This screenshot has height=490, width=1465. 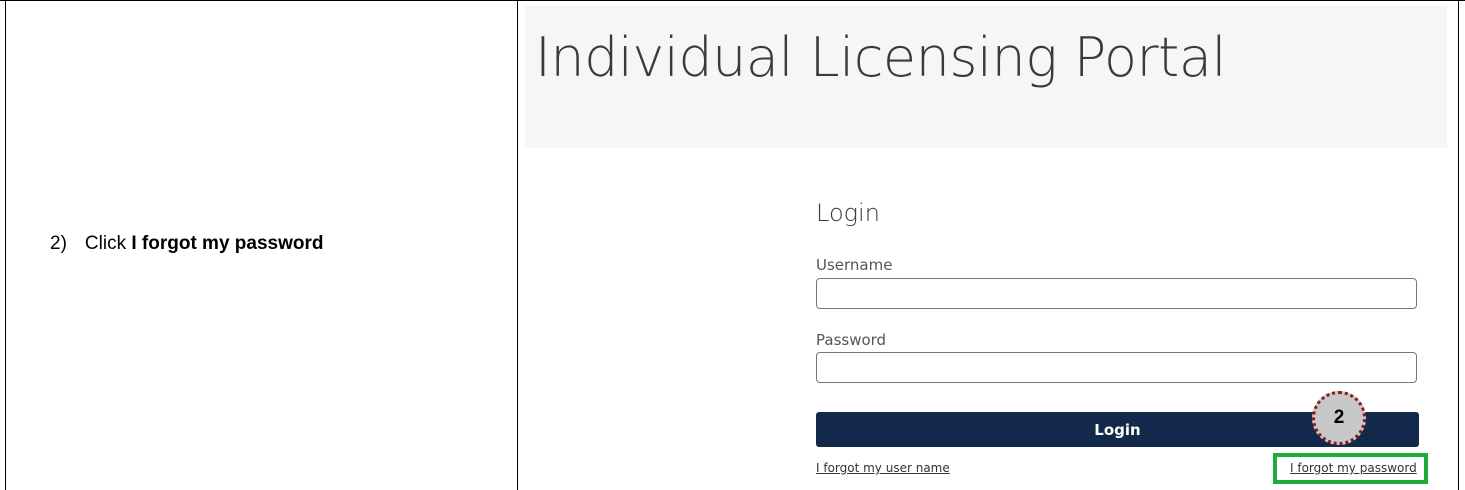 I want to click on table-border-right, so click(x=1458, y=245).